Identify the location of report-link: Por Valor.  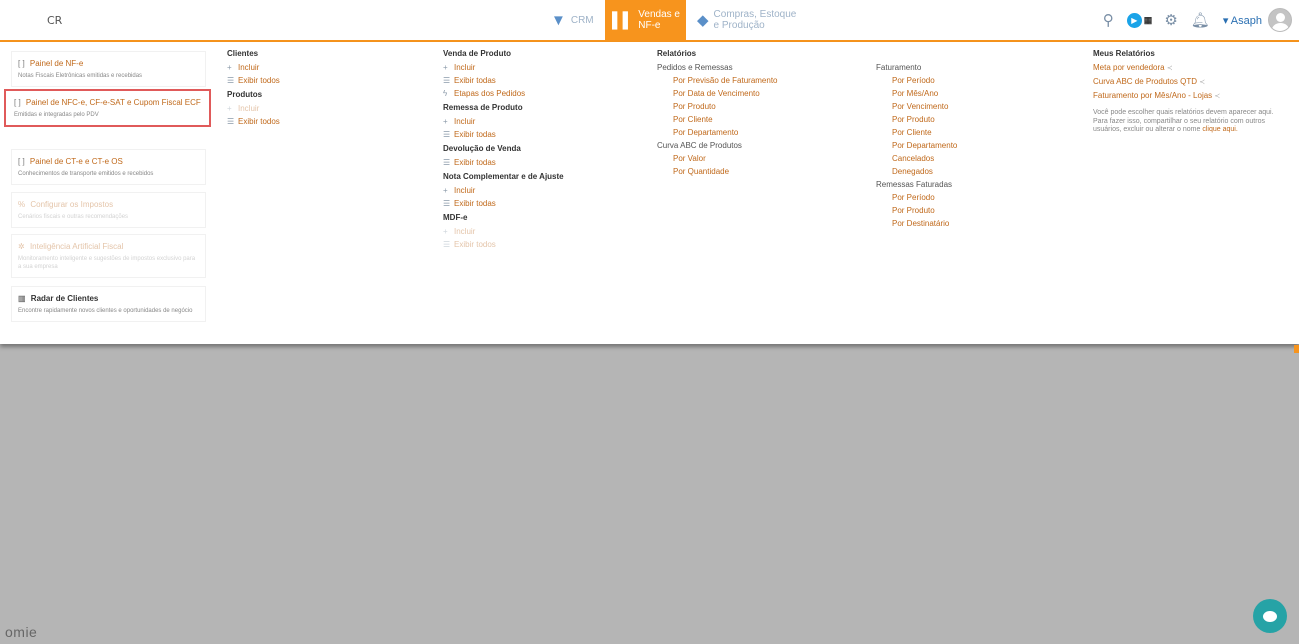
(717, 158).